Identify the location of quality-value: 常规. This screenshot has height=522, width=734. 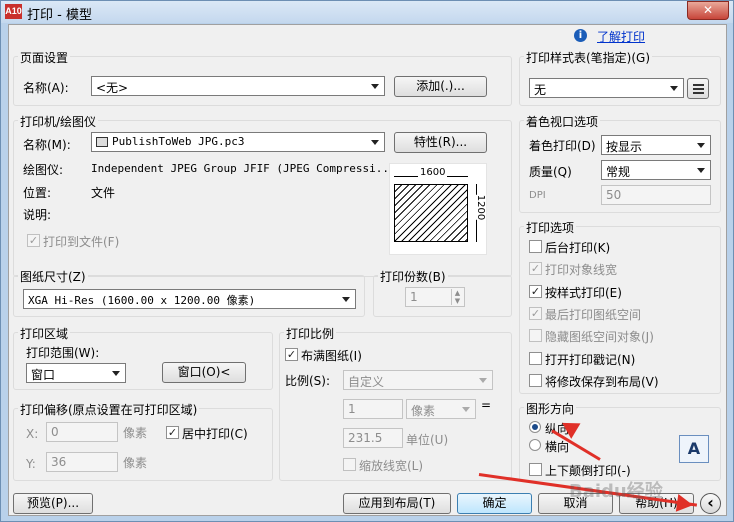
(618, 172).